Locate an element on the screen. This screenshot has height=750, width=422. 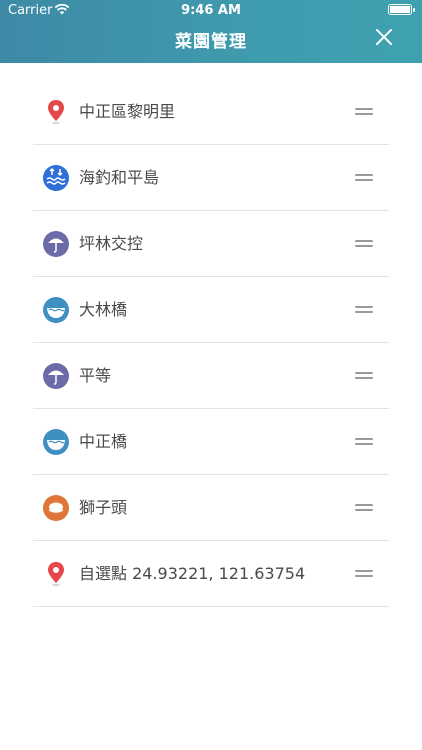
list-item: 大林橋 is located at coordinates (211, 310).